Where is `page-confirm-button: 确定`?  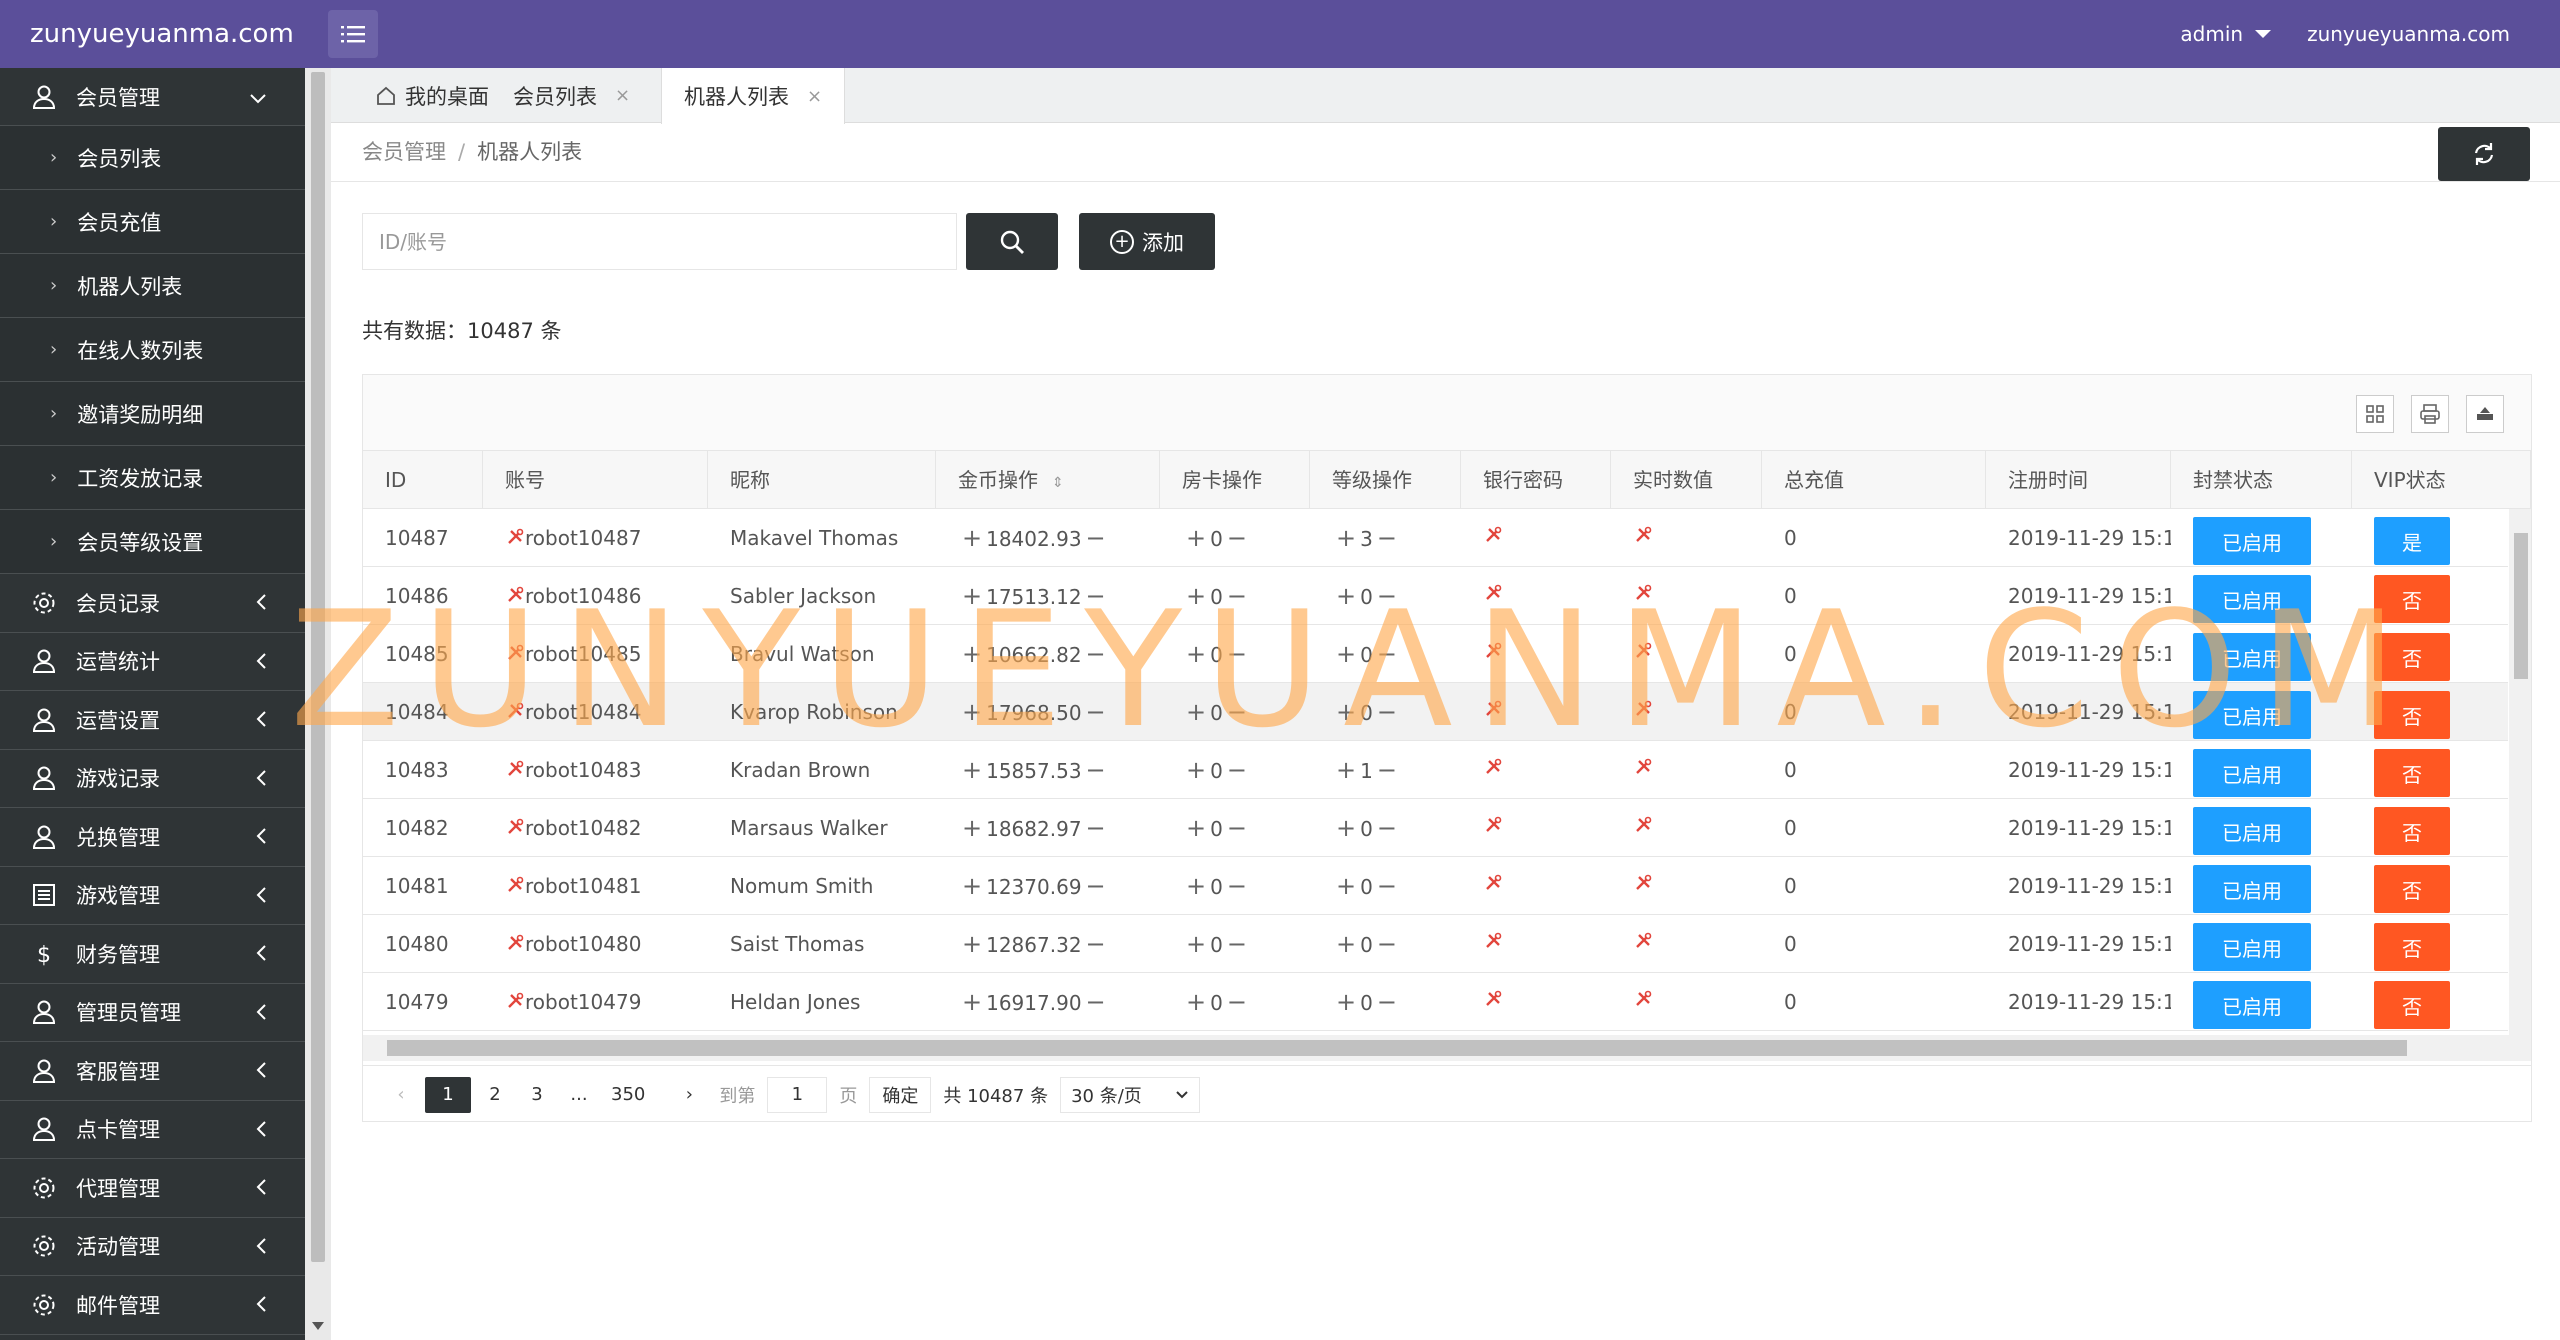
page-confirm-button: 确定 is located at coordinates (900, 1094).